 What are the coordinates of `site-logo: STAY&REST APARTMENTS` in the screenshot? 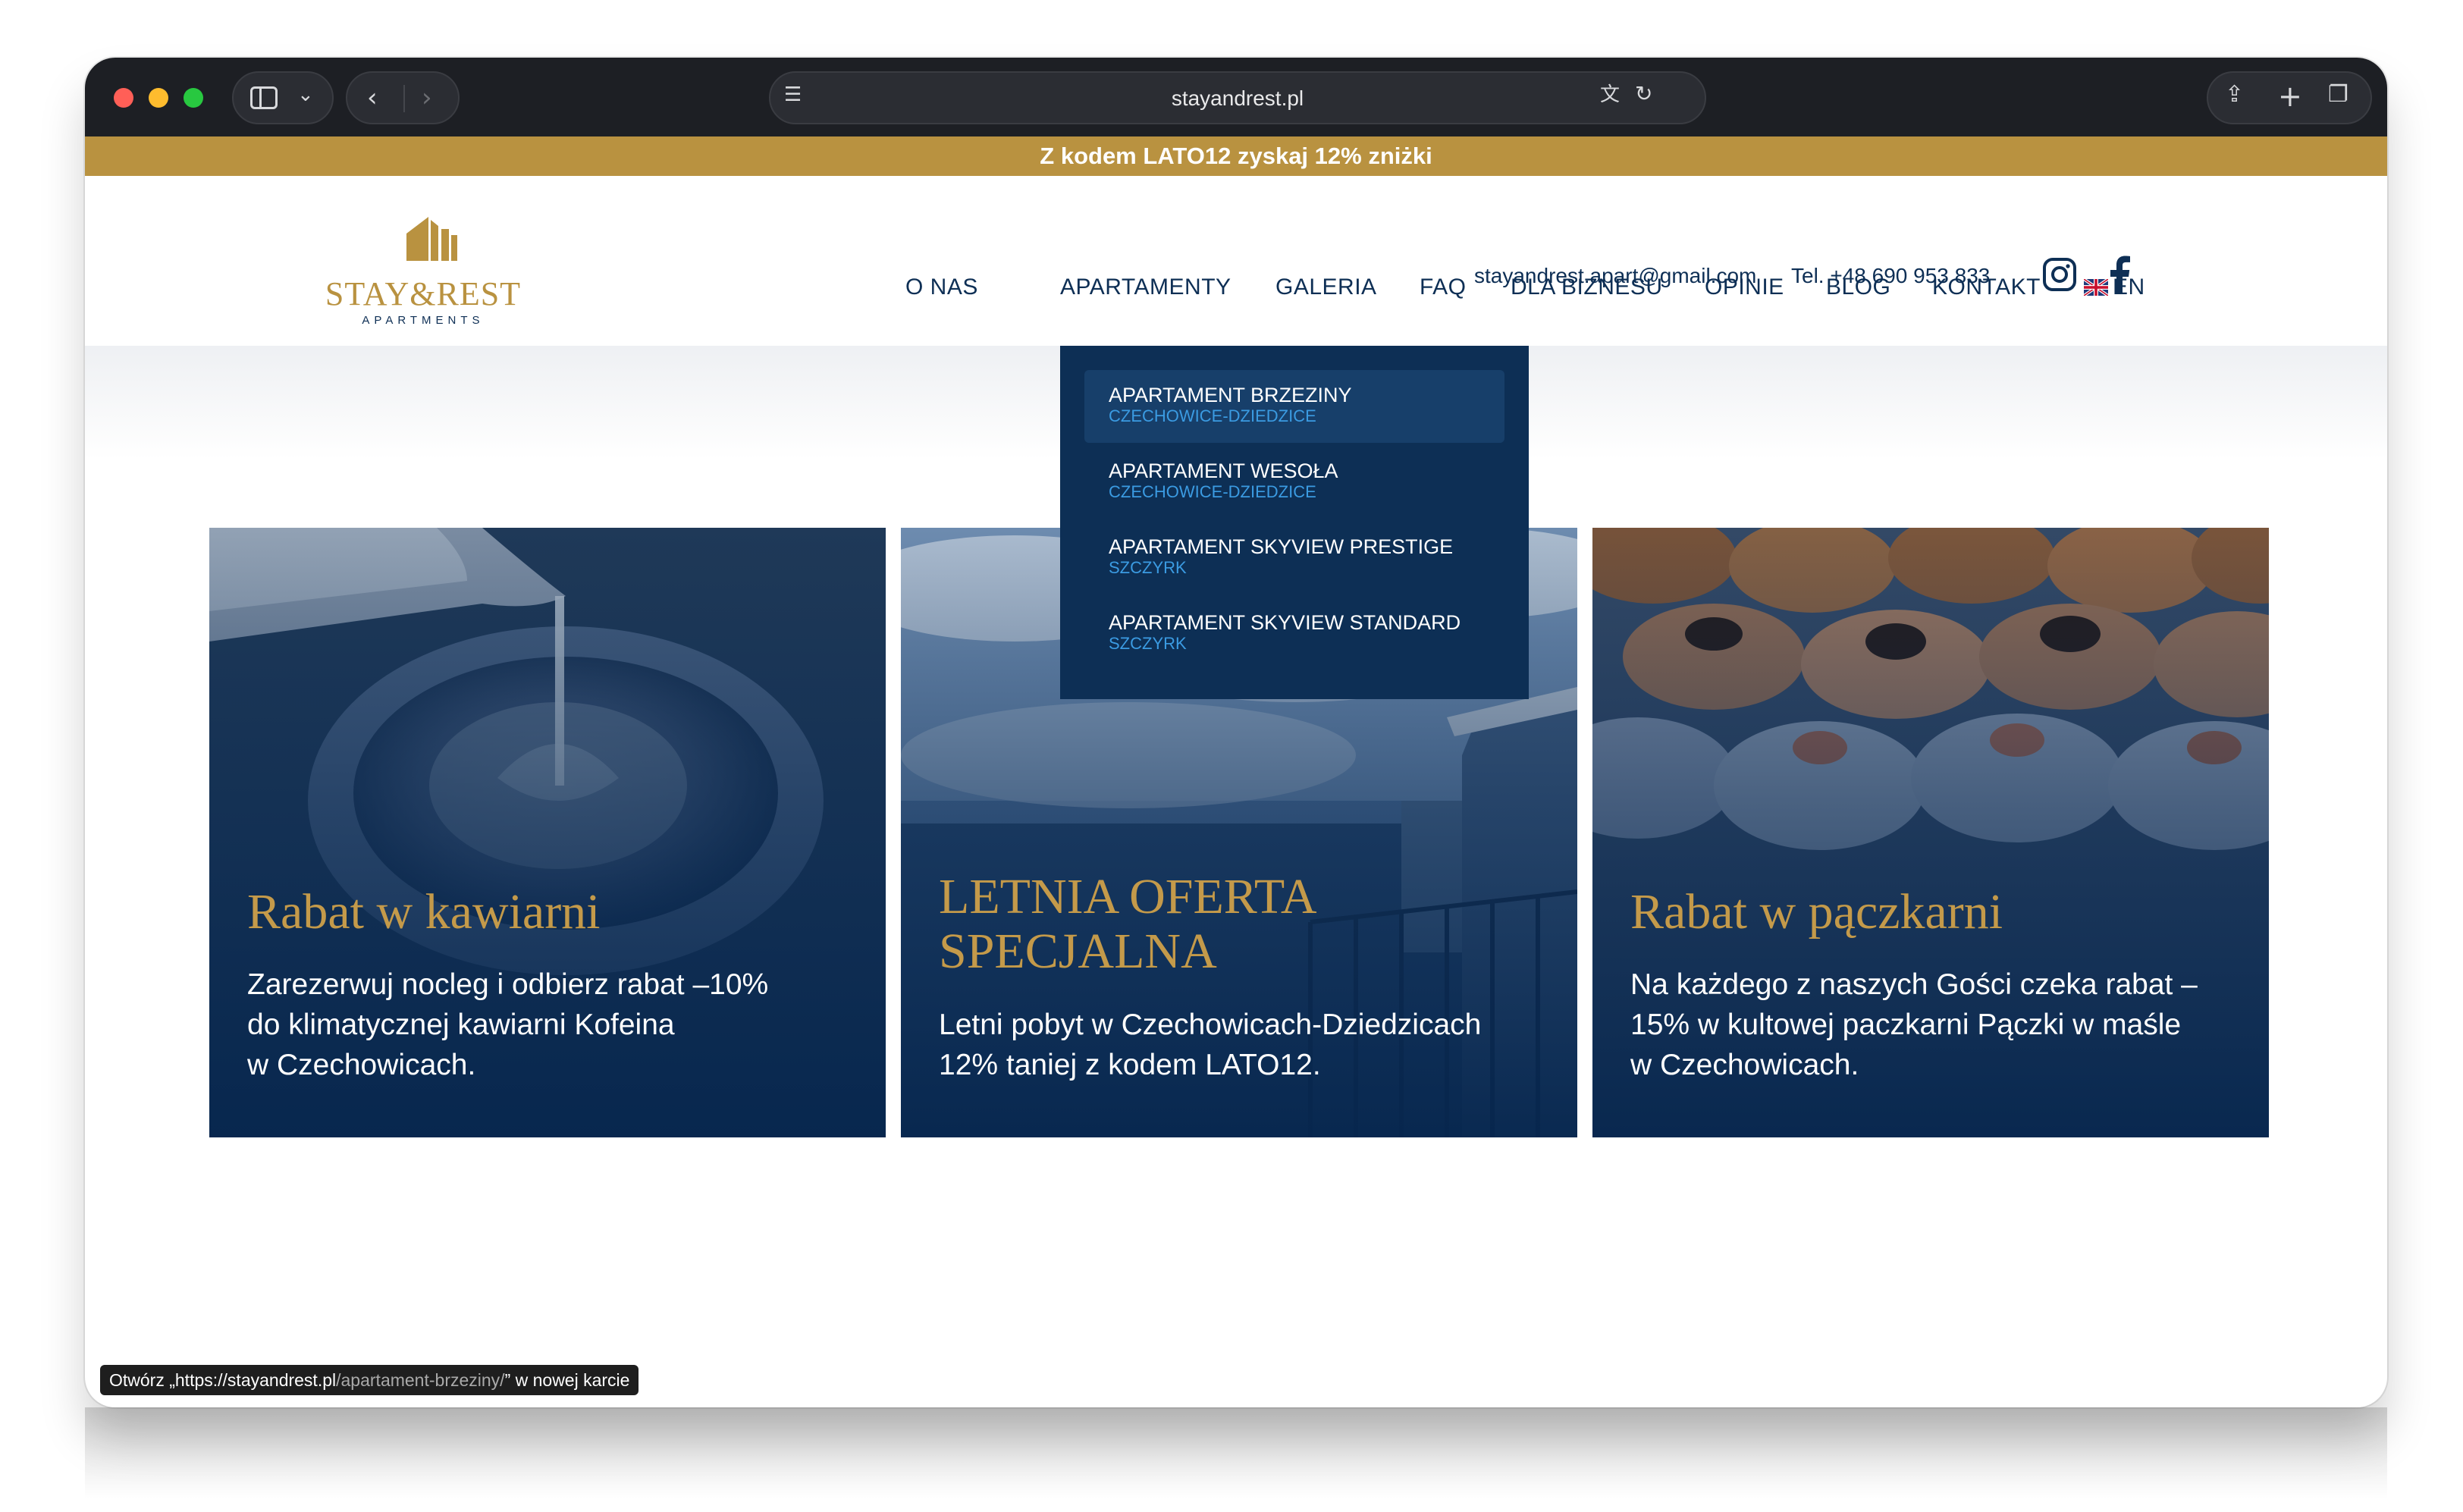 It's located at (423, 264).